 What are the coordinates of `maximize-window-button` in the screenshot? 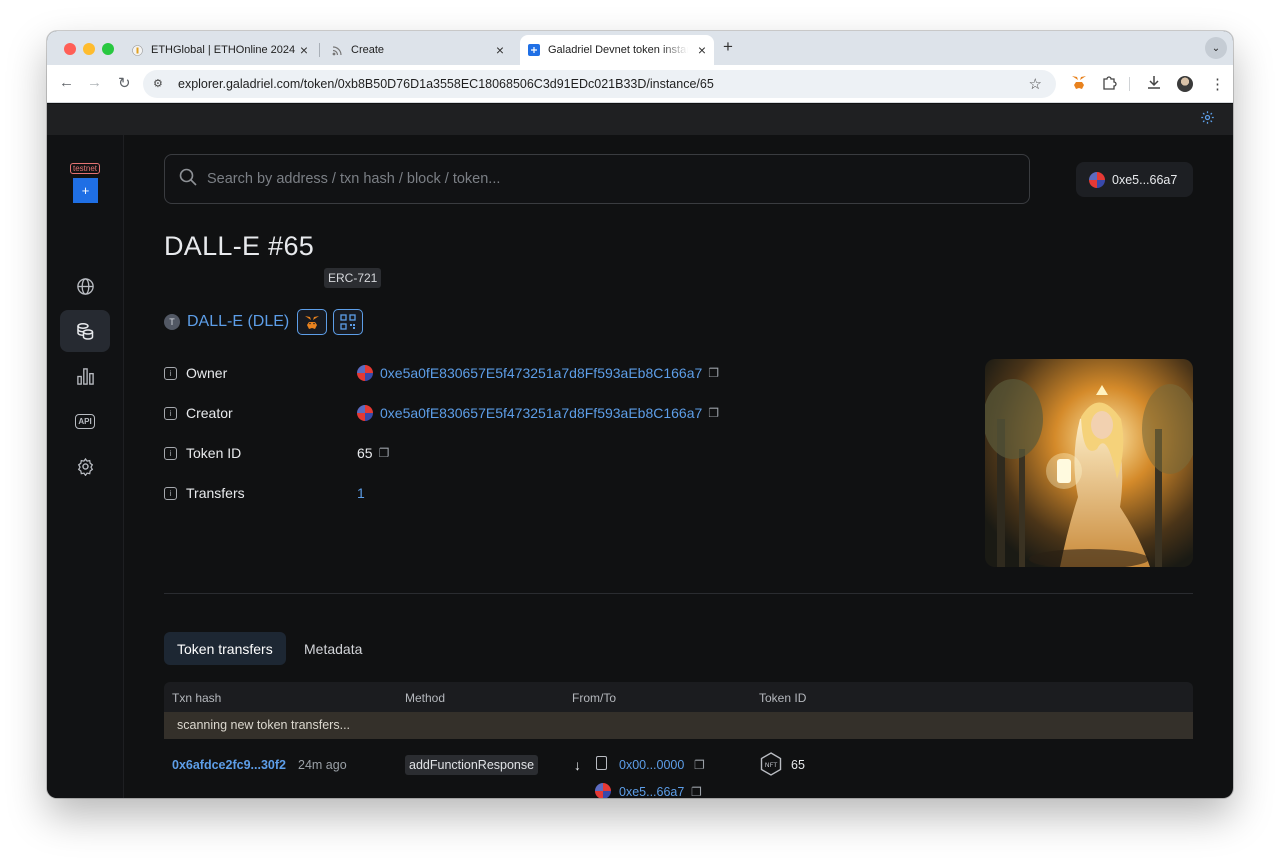 It's located at (108, 49).